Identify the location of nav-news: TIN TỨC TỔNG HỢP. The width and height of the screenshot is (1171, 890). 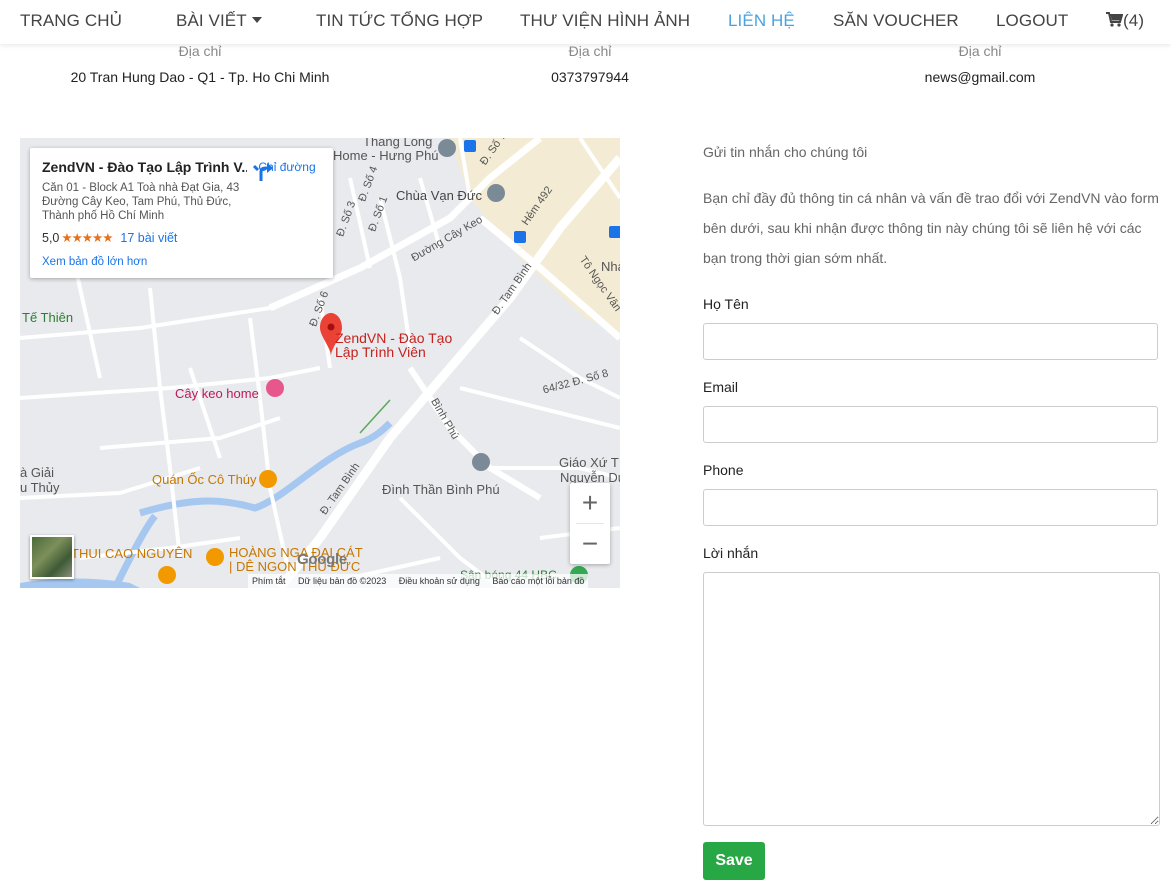
(399, 21).